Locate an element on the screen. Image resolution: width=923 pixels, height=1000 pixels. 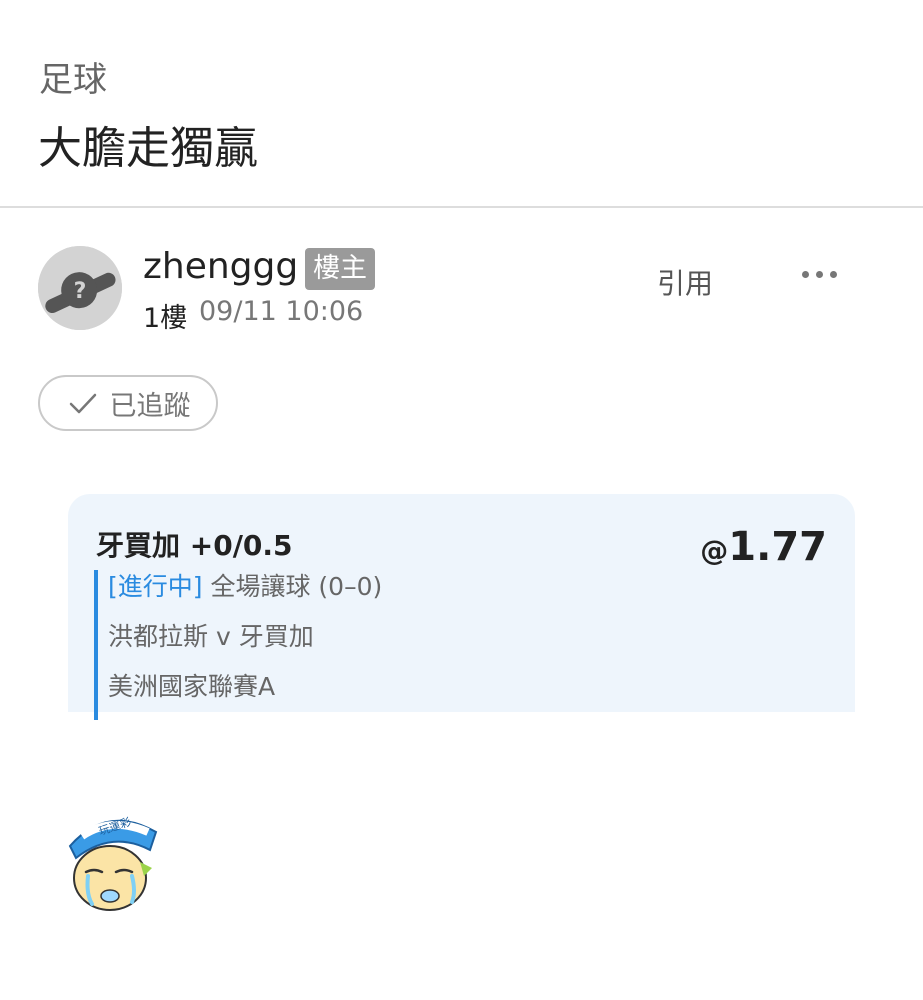
bet-market-line: [進行中] 全場讓球 (0–0) is located at coordinates (245, 595).